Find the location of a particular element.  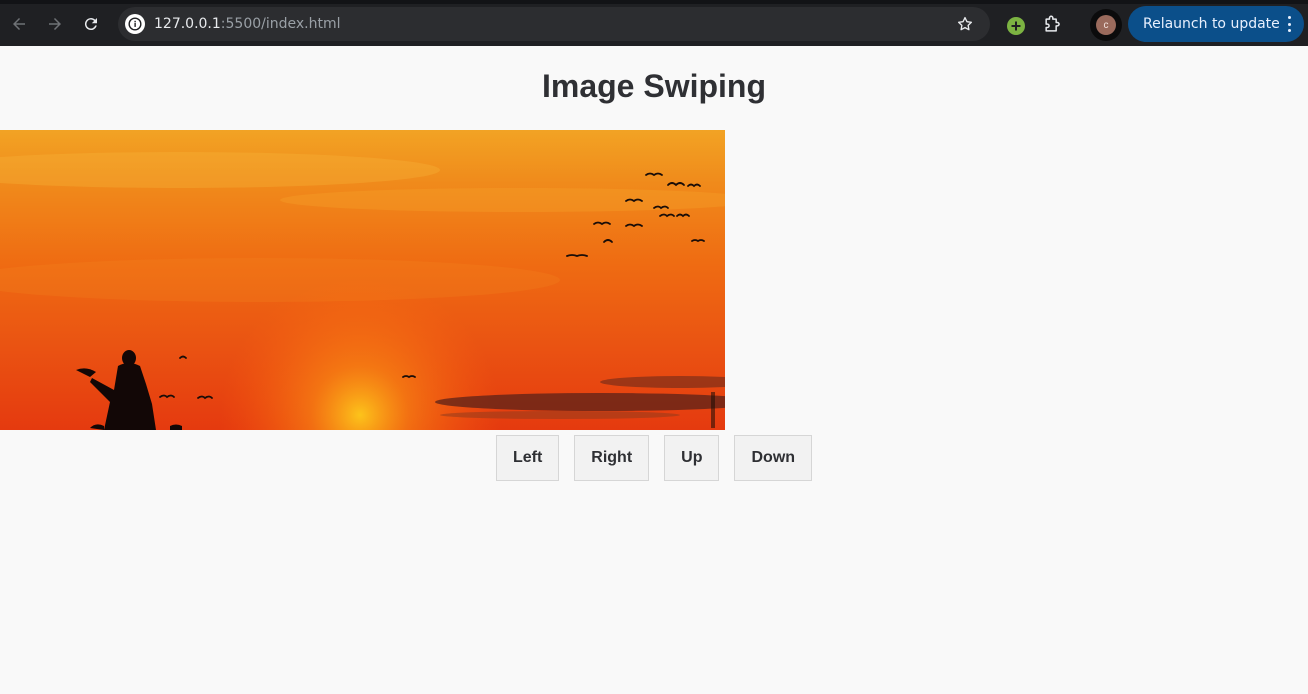

back-button is located at coordinates (19, 24).